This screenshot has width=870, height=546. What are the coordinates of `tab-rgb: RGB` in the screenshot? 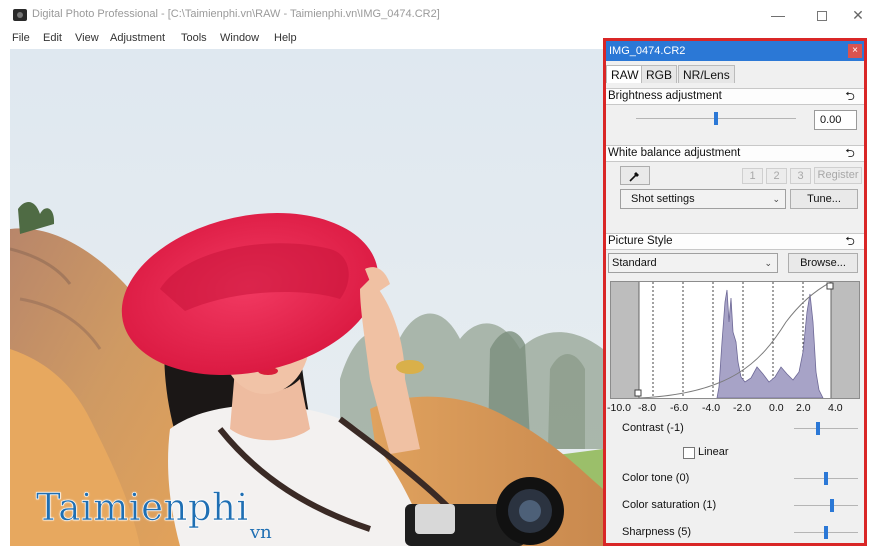 It's located at (659, 74).